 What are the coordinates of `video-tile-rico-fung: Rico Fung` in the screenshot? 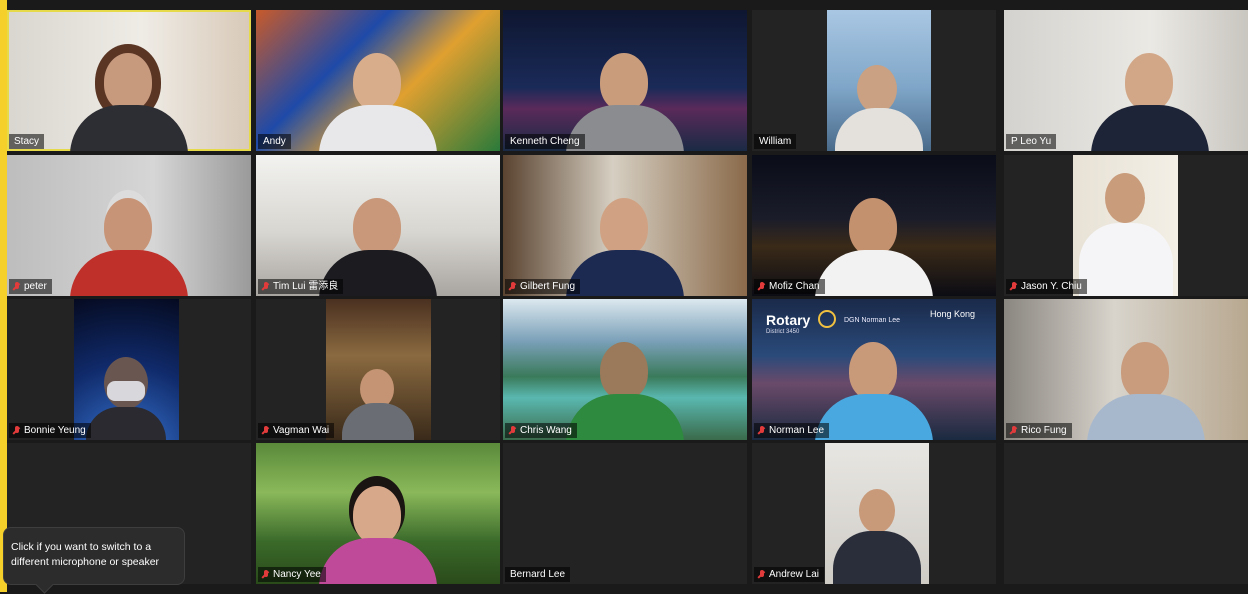 It's located at (1126, 369).